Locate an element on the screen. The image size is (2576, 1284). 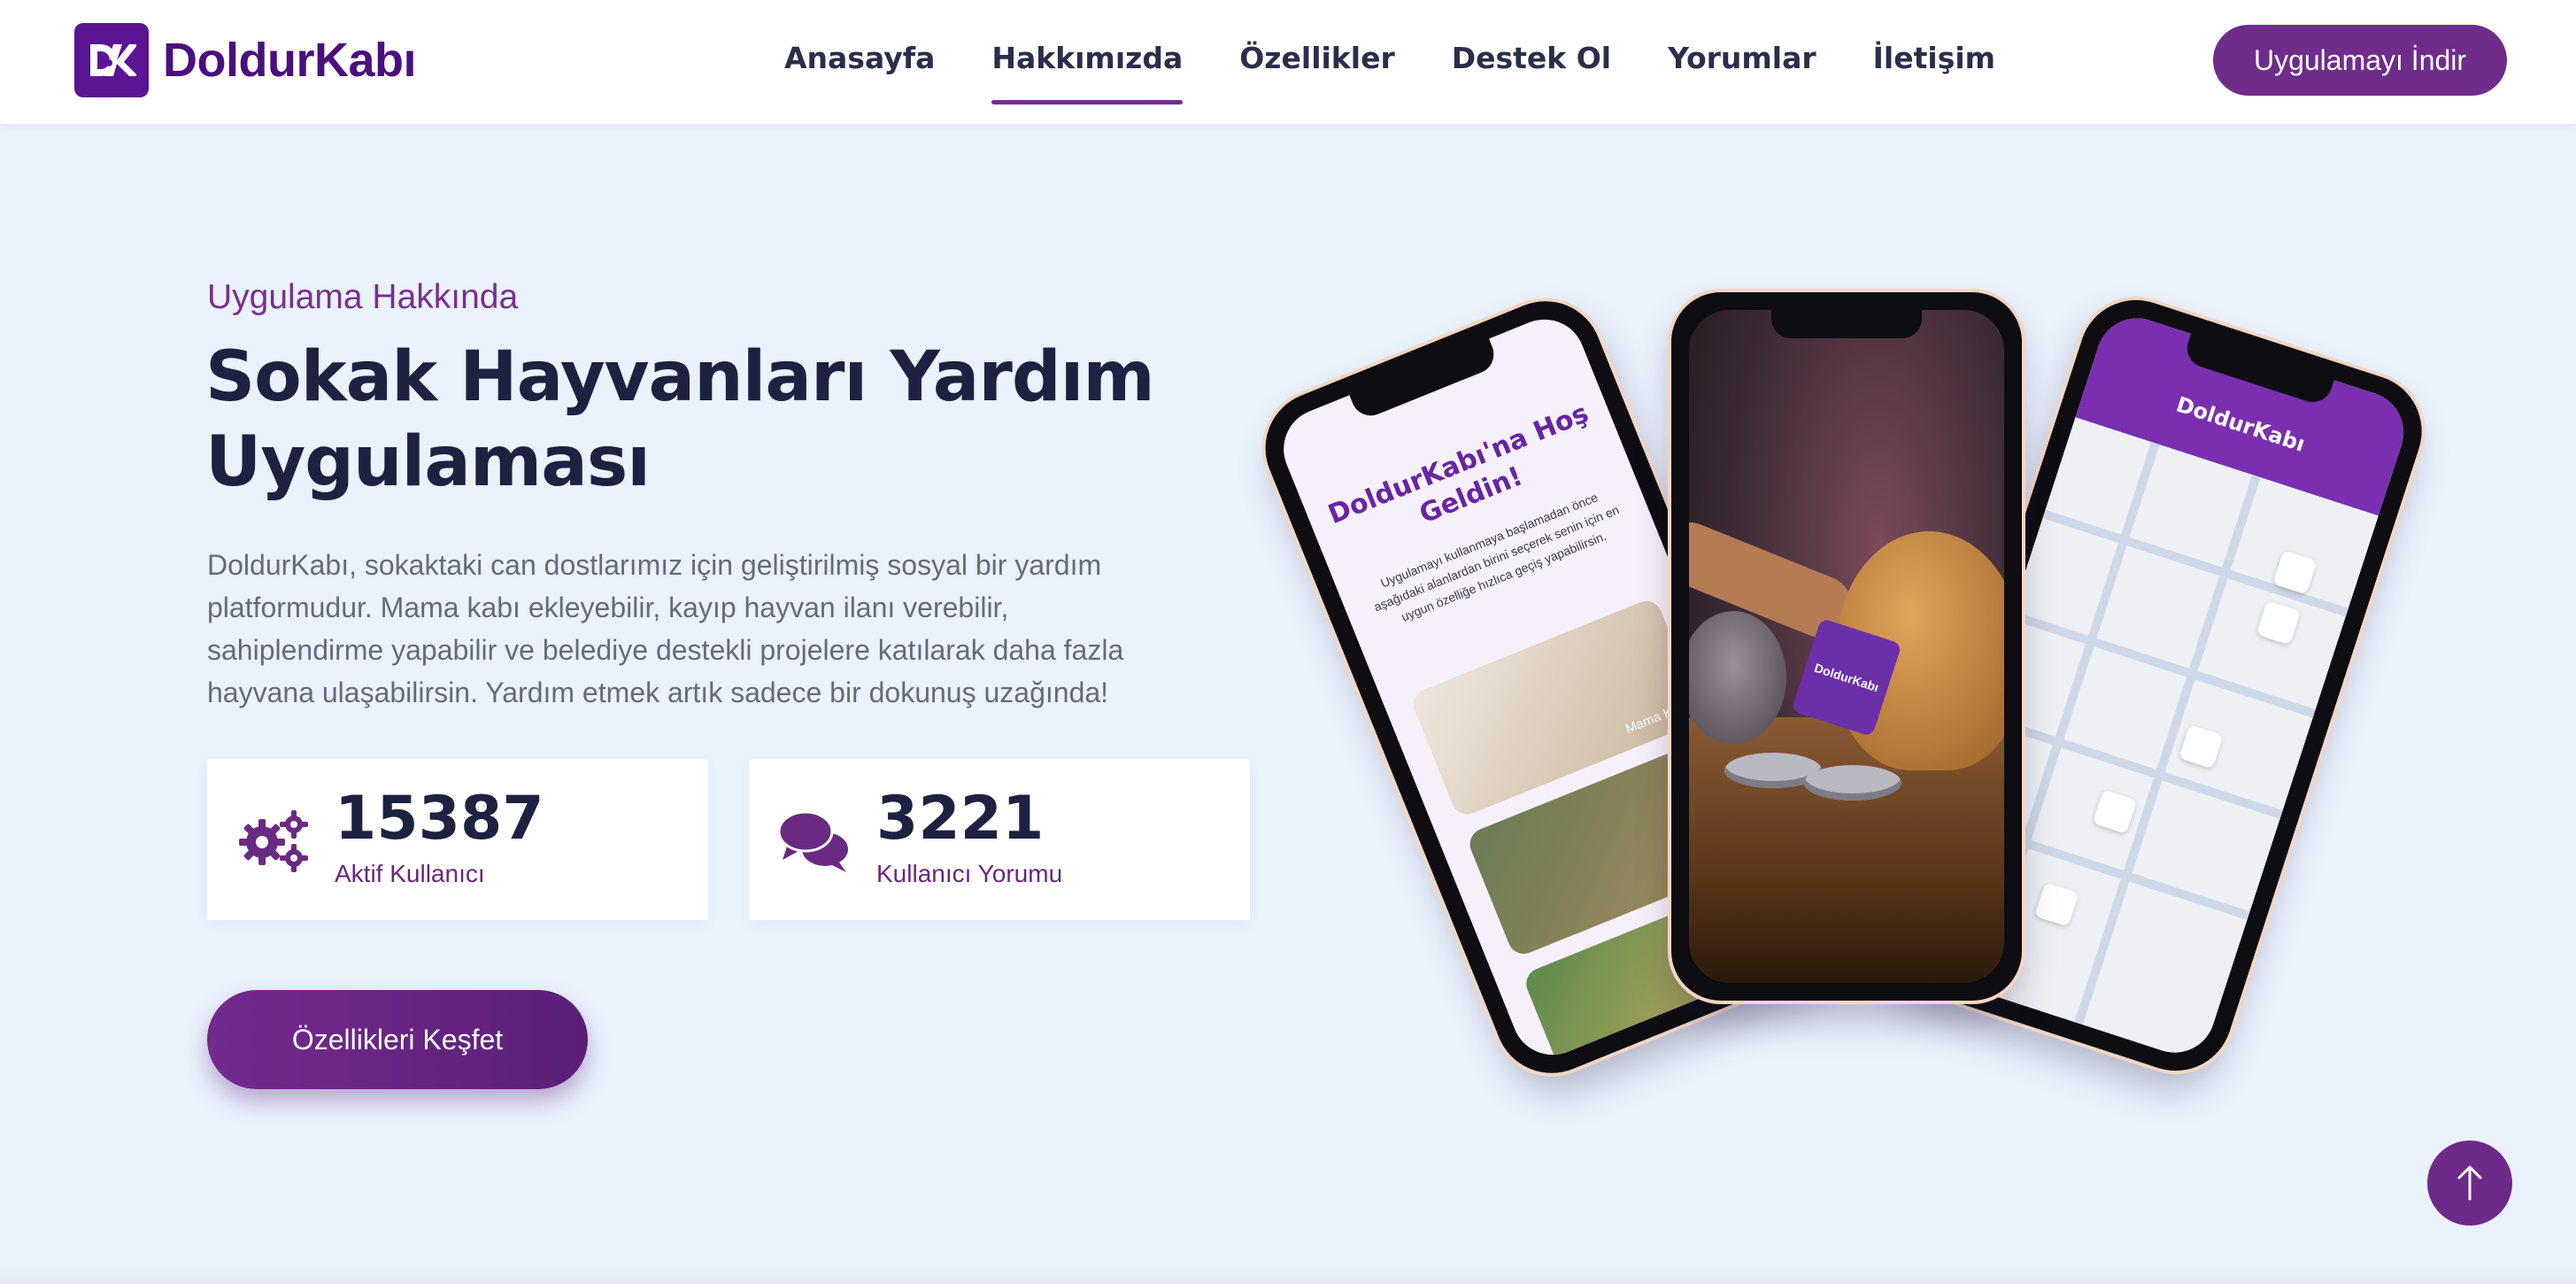
nav-item-destek-ol: Destek Ol is located at coordinates (1531, 62).